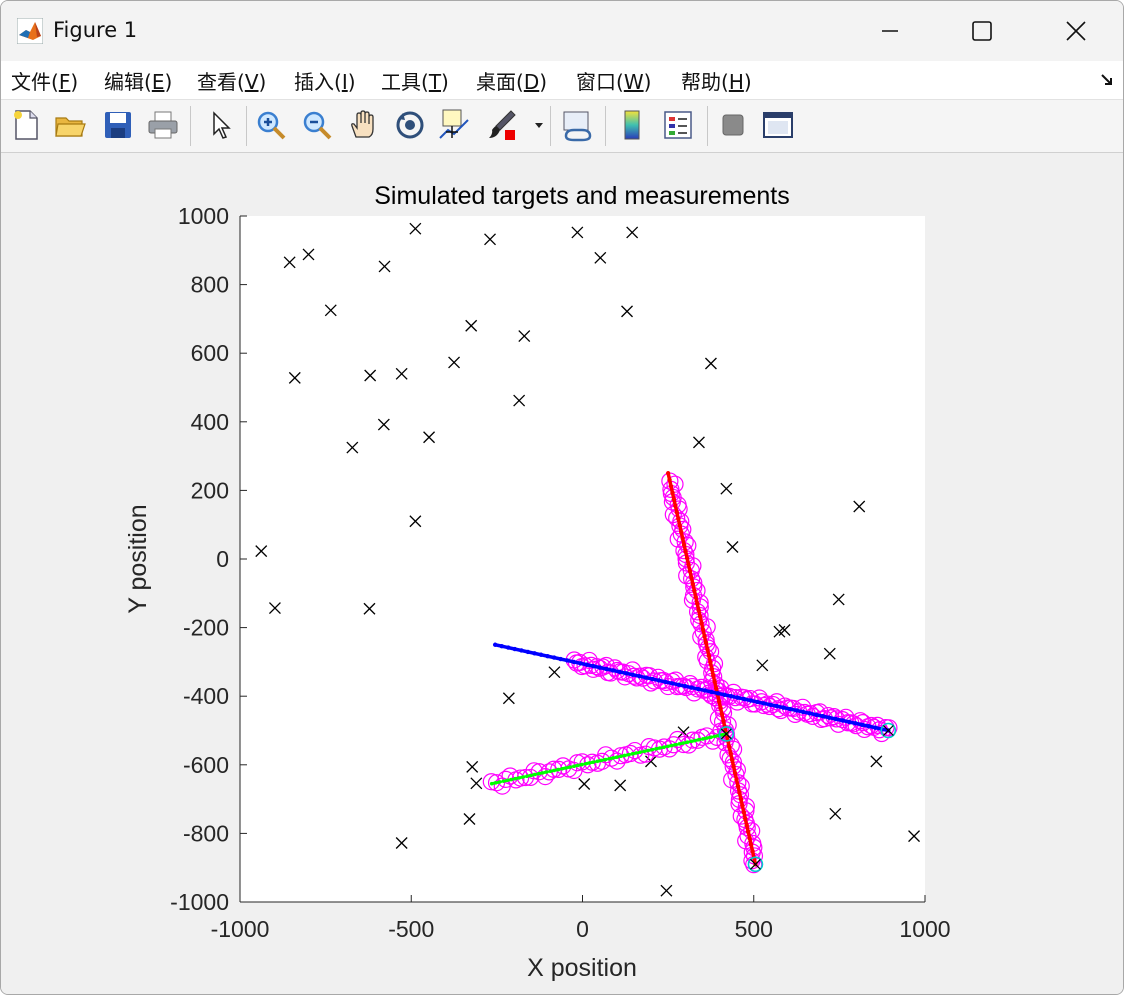  I want to click on menu-tools-accel: T, so click(435, 82).